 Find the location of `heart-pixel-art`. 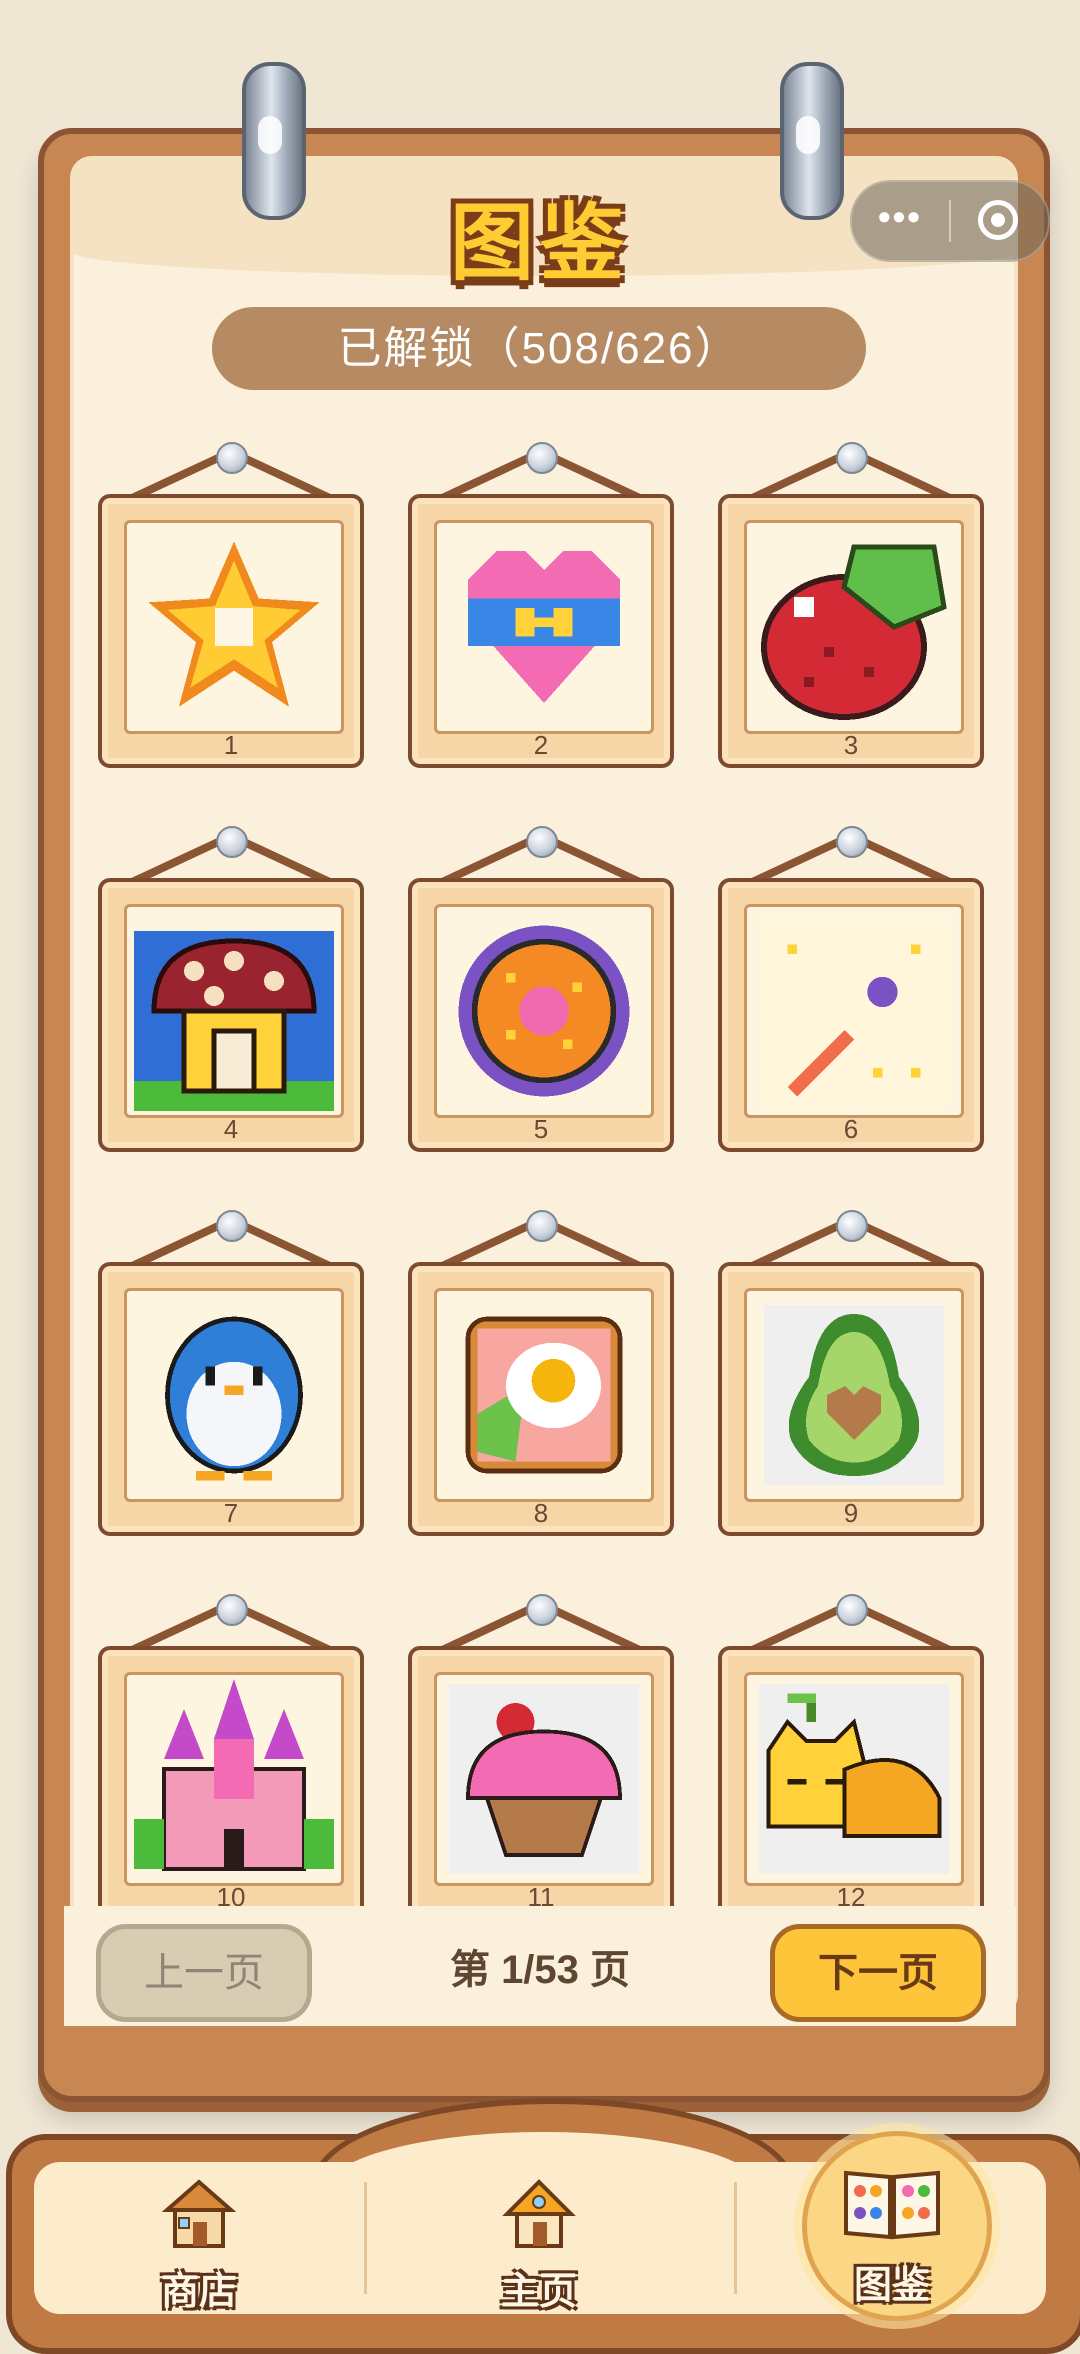

heart-pixel-art is located at coordinates (544, 627).